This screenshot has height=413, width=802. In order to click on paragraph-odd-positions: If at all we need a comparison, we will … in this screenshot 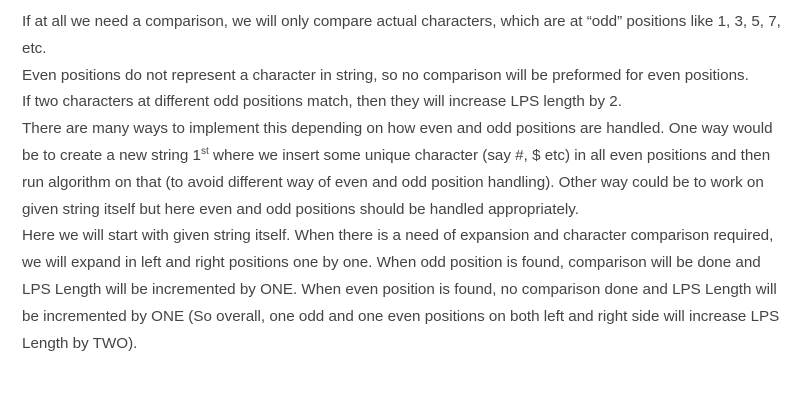, I will do `click(401, 35)`.